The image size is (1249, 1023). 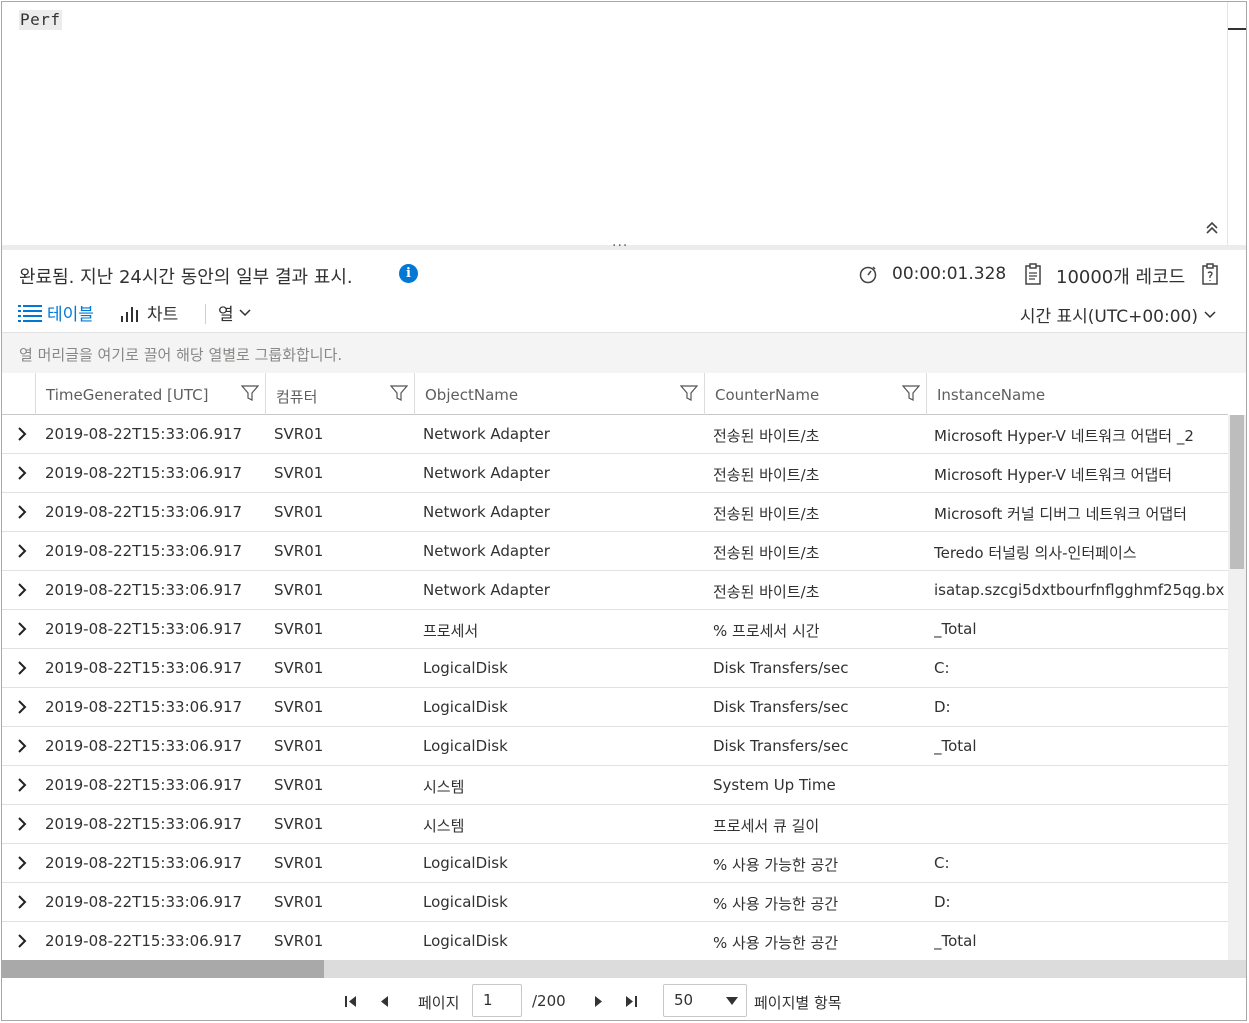 I want to click on query-text: Perf, so click(x=40, y=20).